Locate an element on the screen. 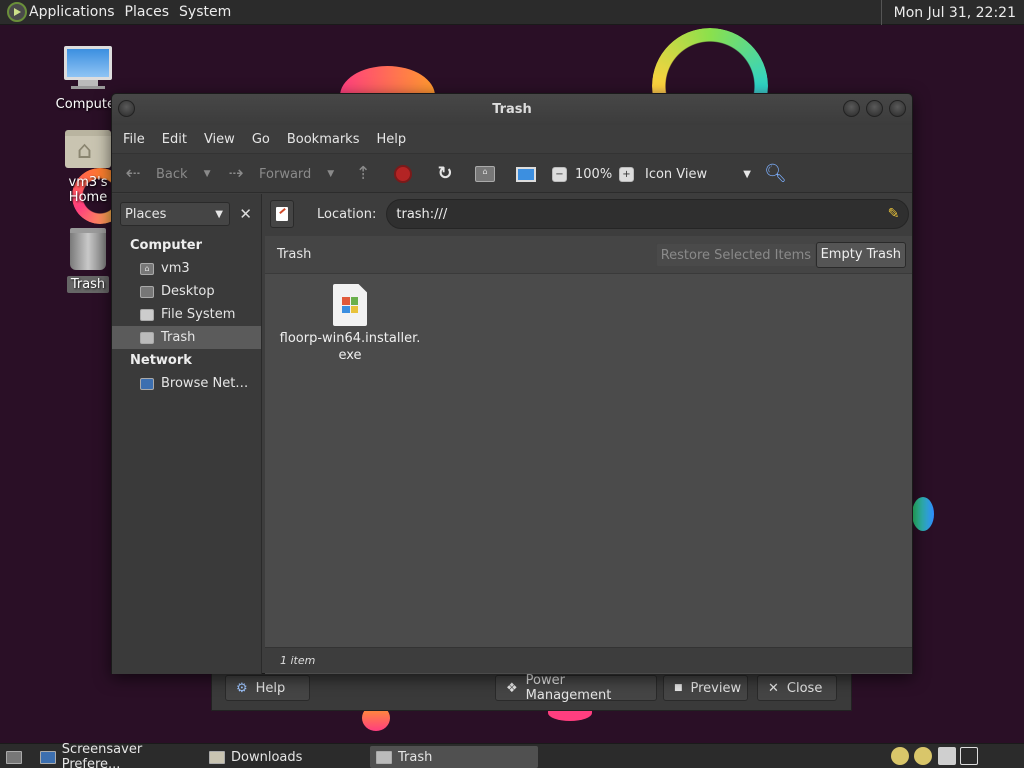 The image size is (1024, 768). location-toggle-button is located at coordinates (282, 214).